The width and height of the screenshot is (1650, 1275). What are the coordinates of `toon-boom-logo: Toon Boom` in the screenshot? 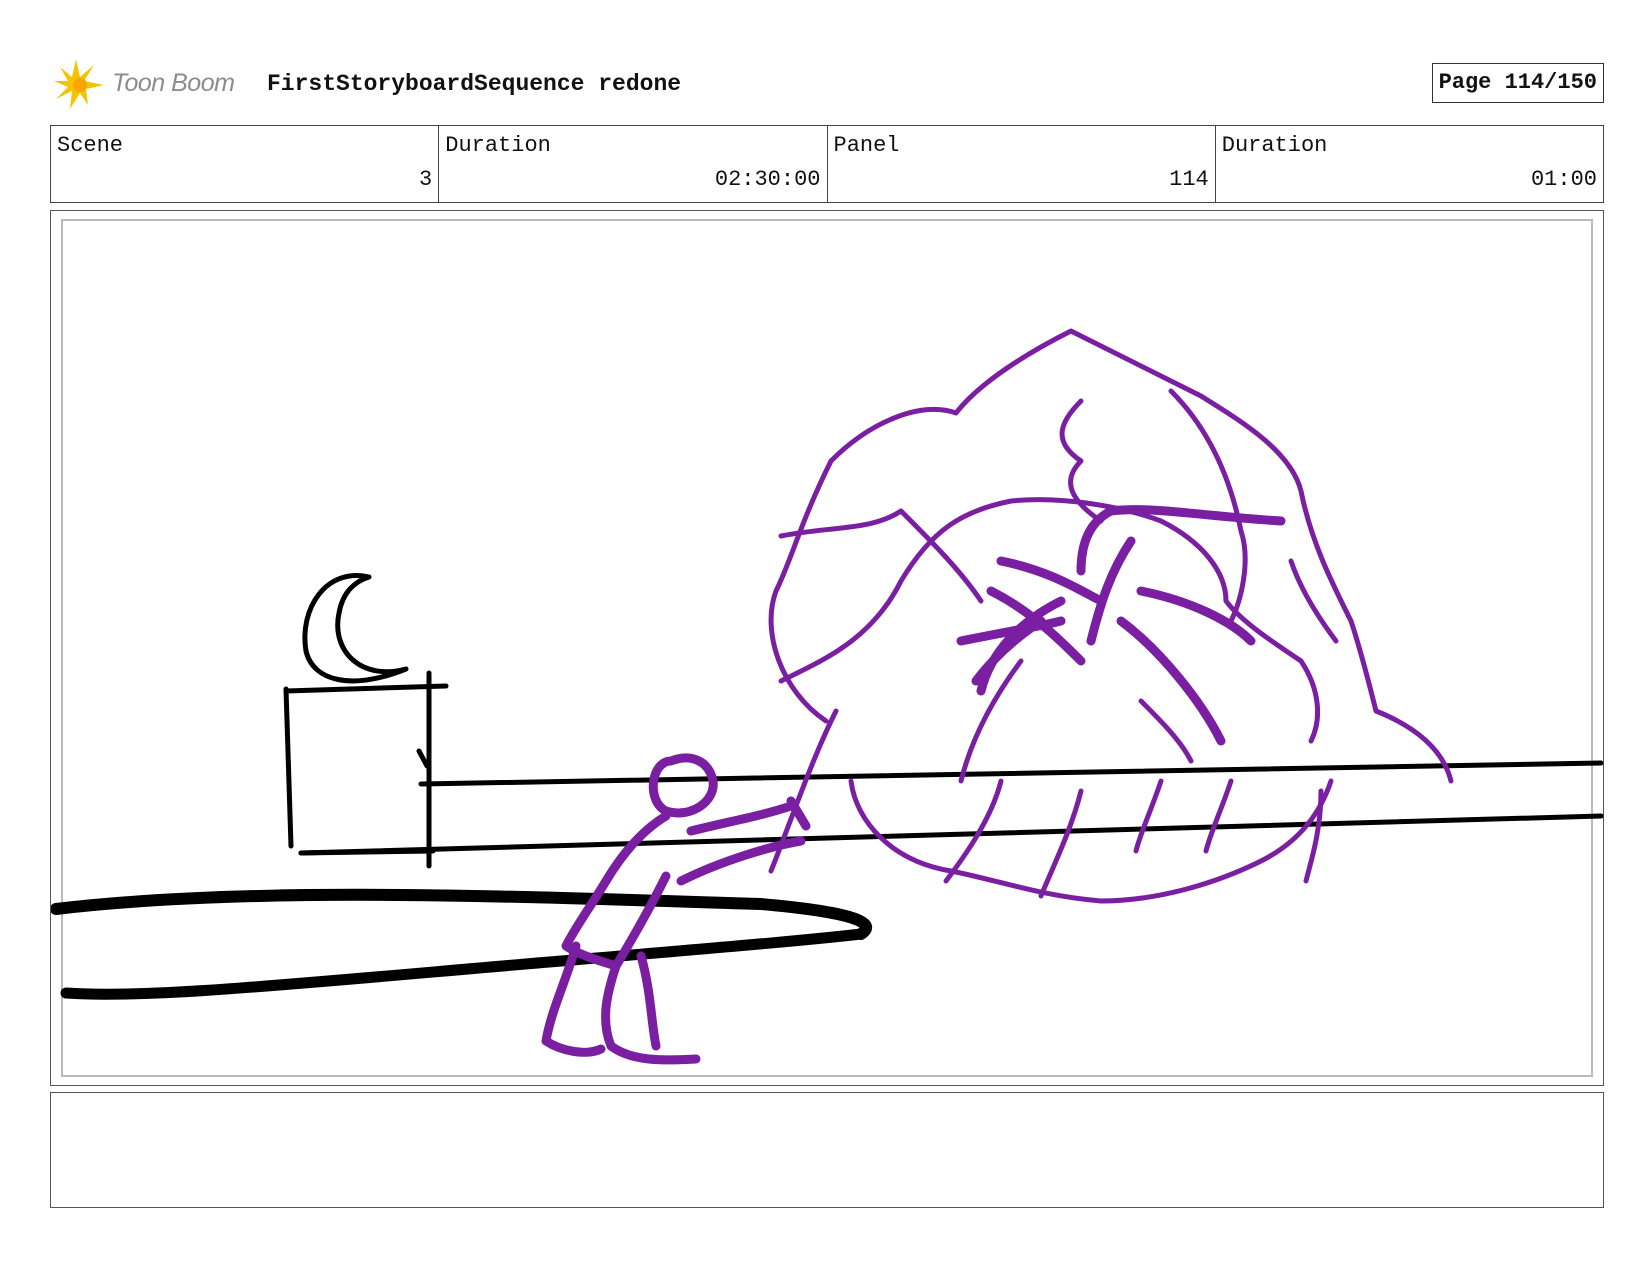 It's located at (154, 85).